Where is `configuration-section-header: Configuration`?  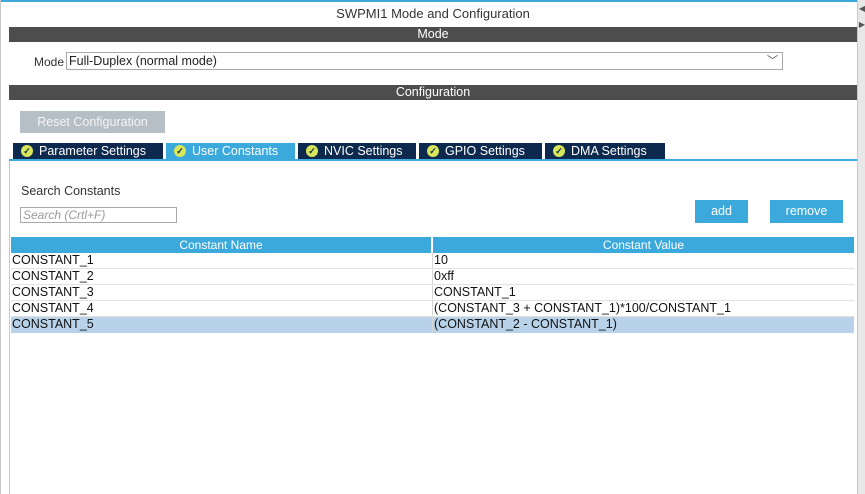 configuration-section-header: Configuration is located at coordinates (433, 92).